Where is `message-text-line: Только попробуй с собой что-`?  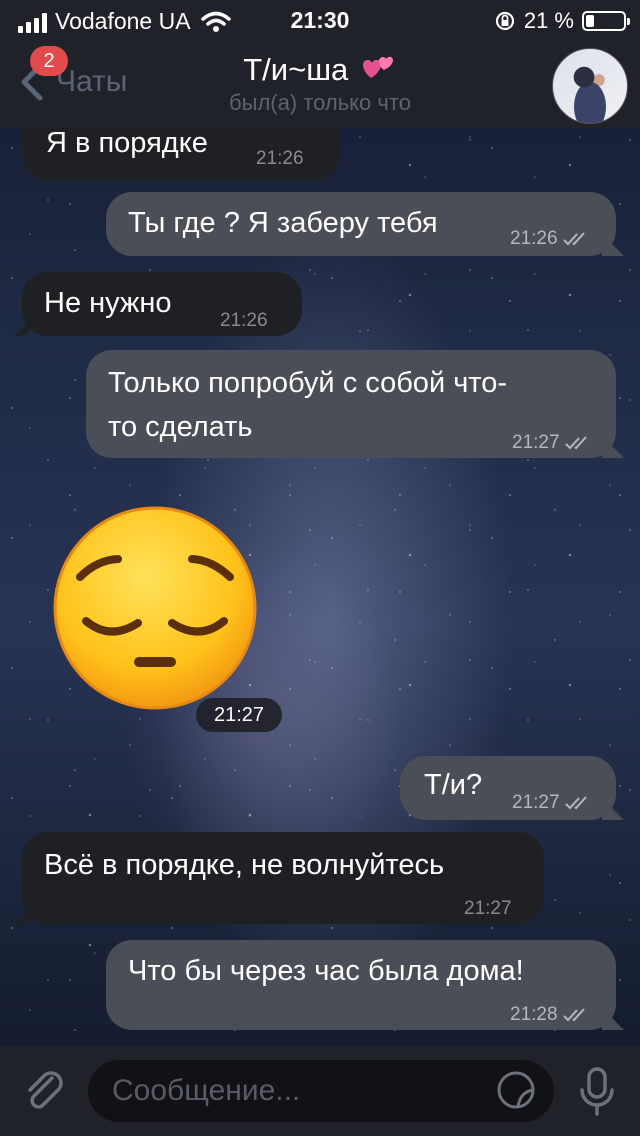
message-text-line: Только попробуй с собой что- is located at coordinates (308, 383).